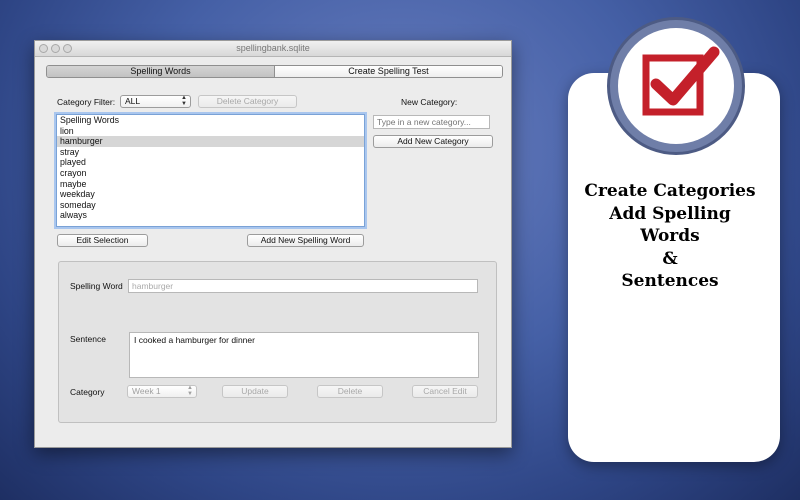  Describe the element at coordinates (210, 215) in the screenshot. I see `list-item: always` at that location.